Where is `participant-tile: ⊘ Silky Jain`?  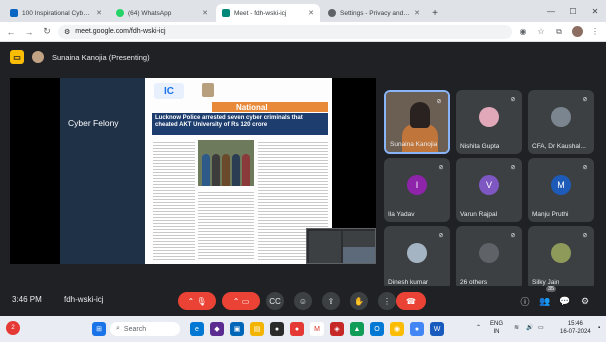 participant-tile: ⊘ Silky Jain is located at coordinates (561, 258).